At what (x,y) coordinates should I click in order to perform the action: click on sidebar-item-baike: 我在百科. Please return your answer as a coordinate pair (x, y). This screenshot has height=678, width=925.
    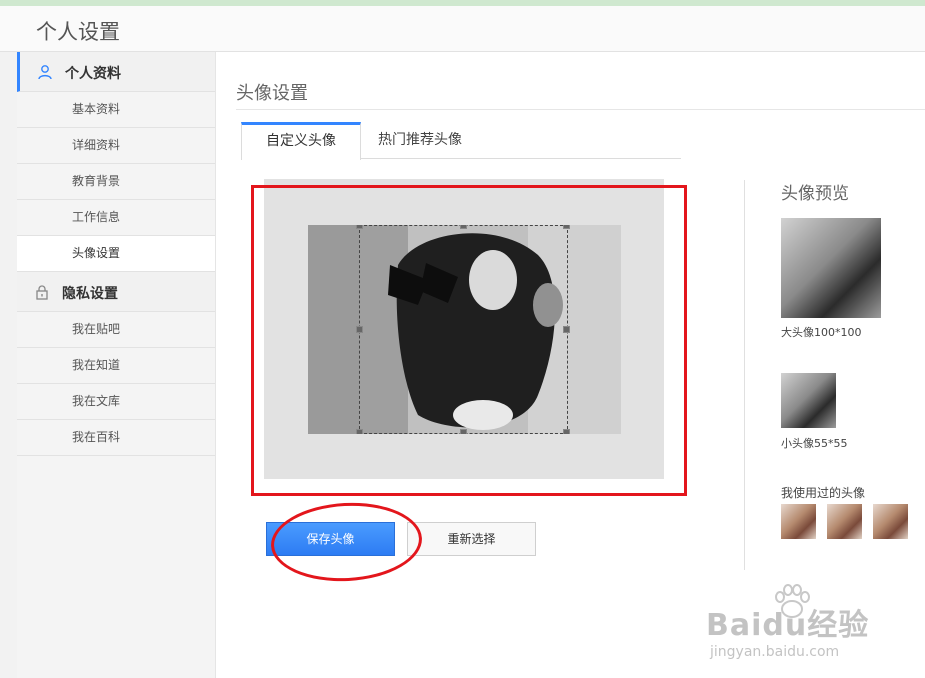
    Looking at the image, I should click on (116, 438).